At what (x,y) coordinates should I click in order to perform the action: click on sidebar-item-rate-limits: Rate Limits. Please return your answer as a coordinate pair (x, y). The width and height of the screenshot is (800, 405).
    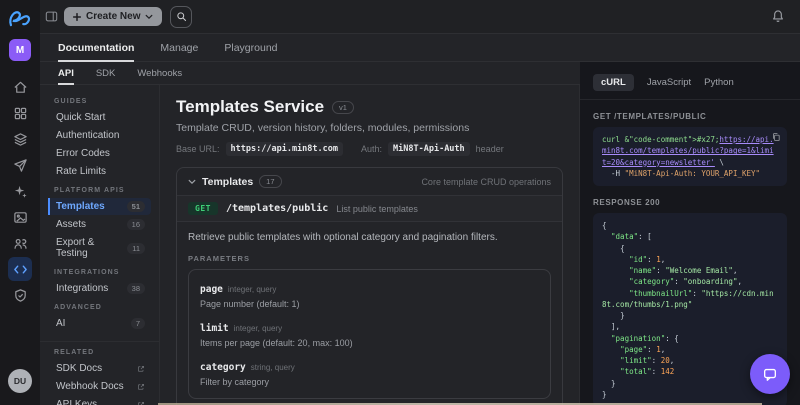
    Looking at the image, I should click on (99, 171).